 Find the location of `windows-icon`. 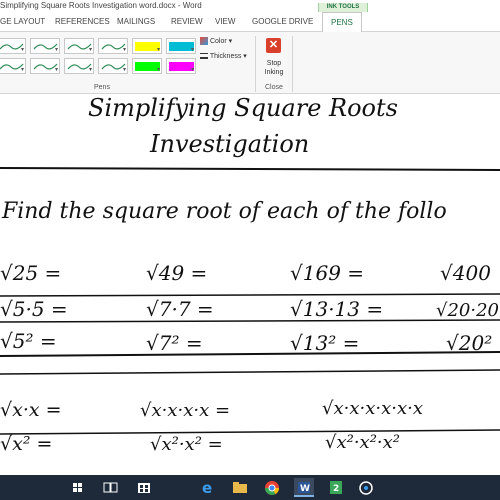

windows-icon is located at coordinates (78, 487).